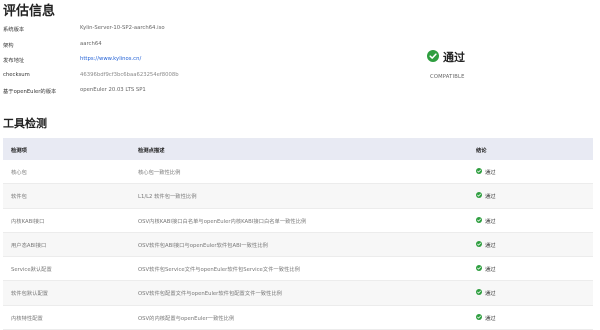 This screenshot has width=600, height=330. What do you see at coordinates (298, 172) in the screenshot?
I see `table-row: 核心包 核心包一致性比例 通过` at bounding box center [298, 172].